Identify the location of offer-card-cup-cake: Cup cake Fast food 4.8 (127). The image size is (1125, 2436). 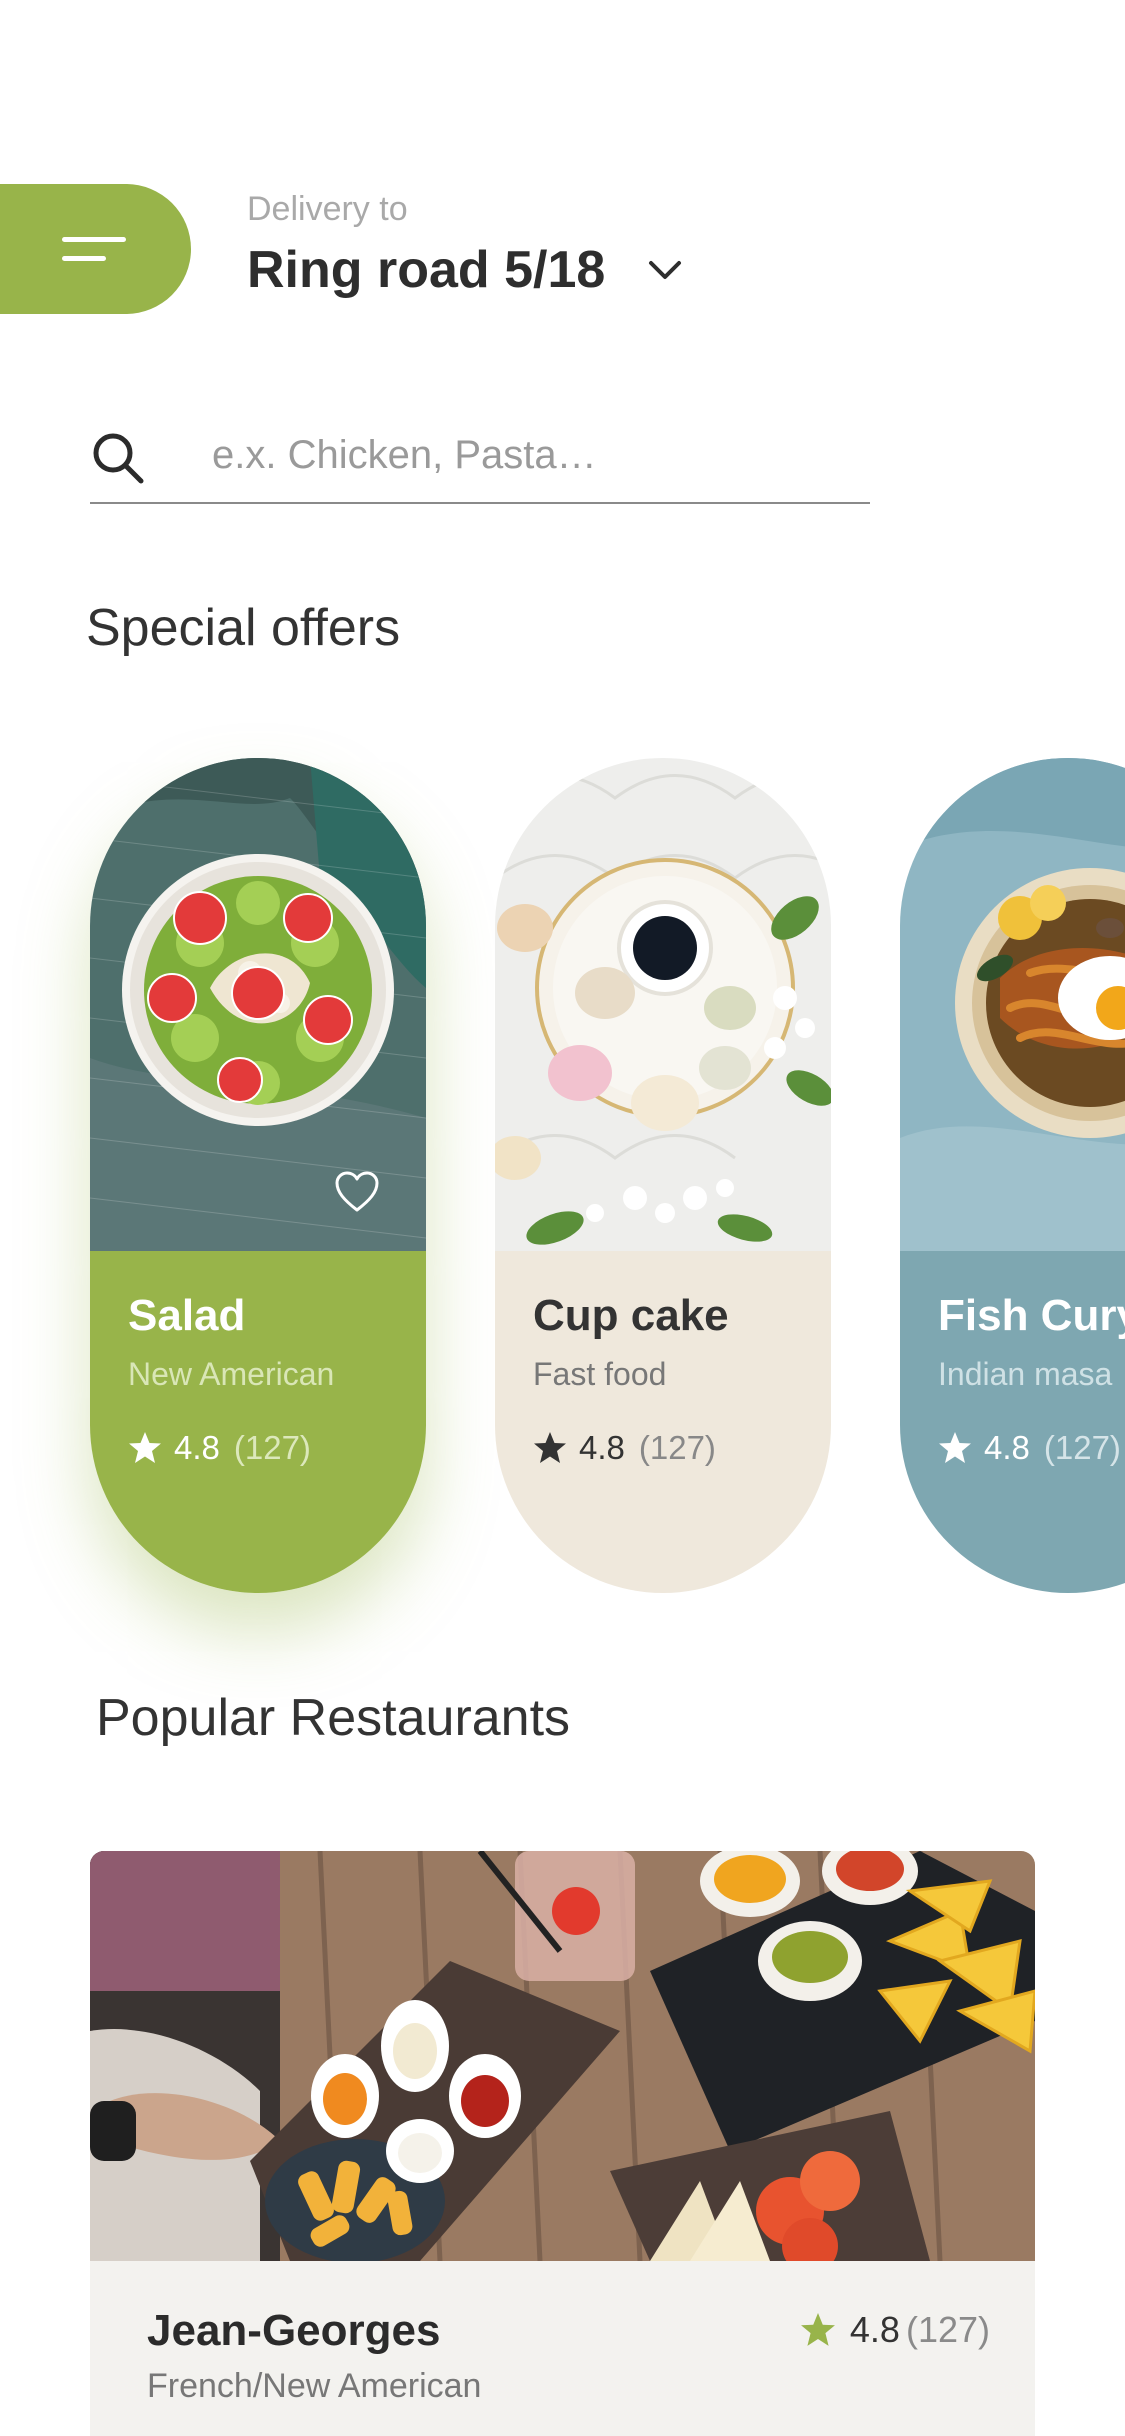
(663, 1175).